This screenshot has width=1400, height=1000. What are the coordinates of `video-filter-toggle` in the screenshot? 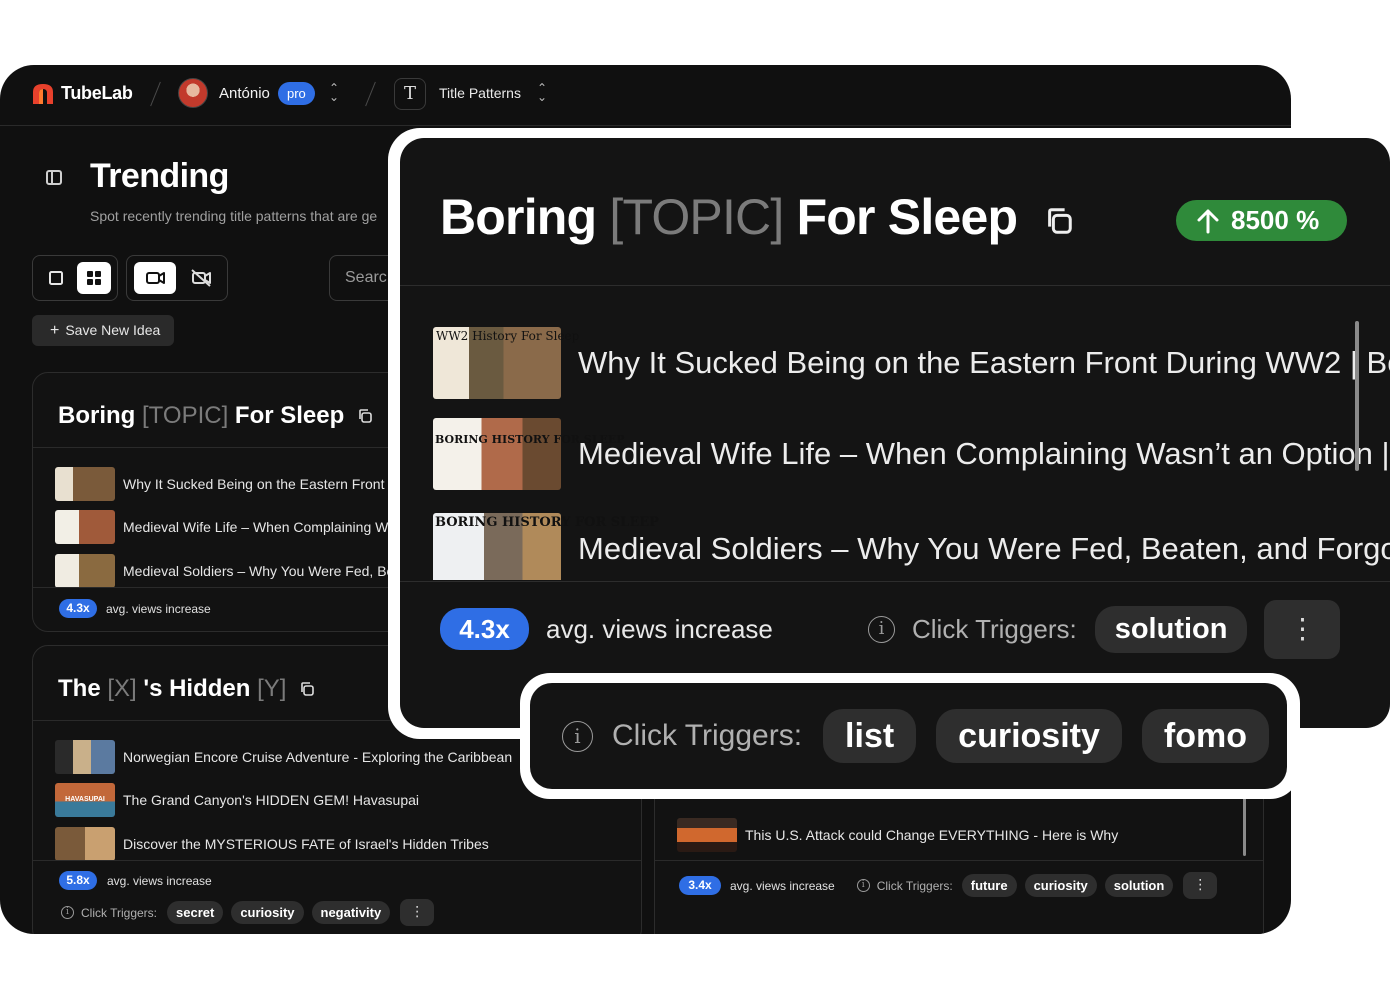 It's located at (177, 278).